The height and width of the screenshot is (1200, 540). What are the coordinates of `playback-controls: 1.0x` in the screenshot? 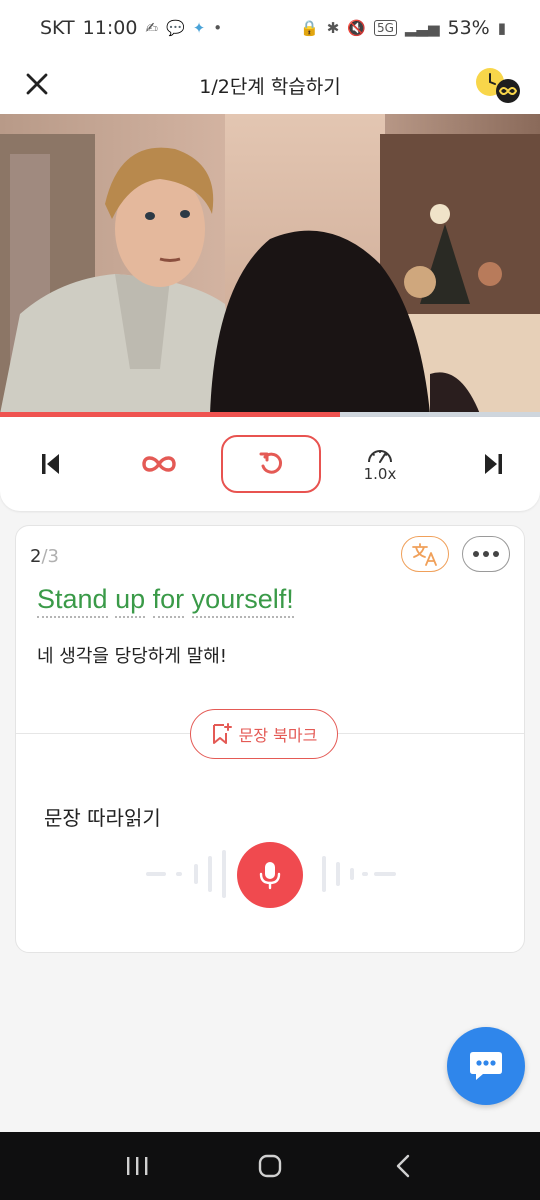 It's located at (270, 464).